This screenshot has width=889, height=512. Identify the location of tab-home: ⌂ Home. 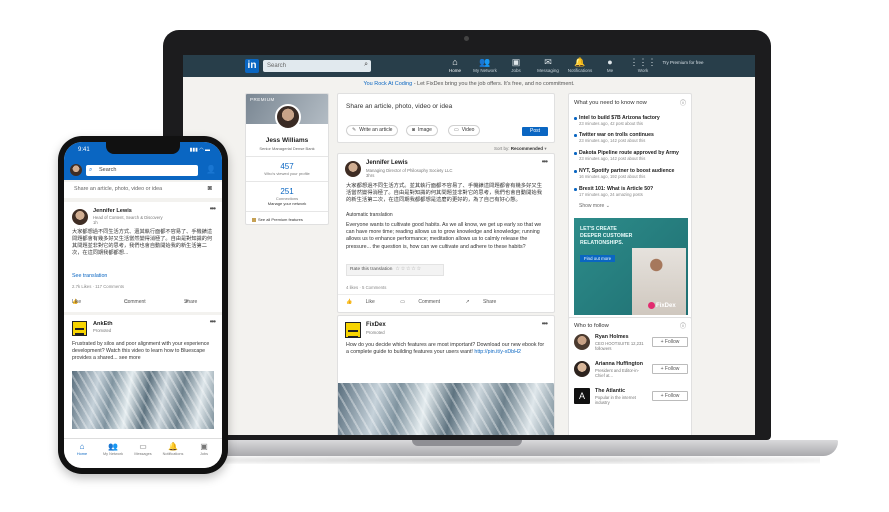
(82, 449).